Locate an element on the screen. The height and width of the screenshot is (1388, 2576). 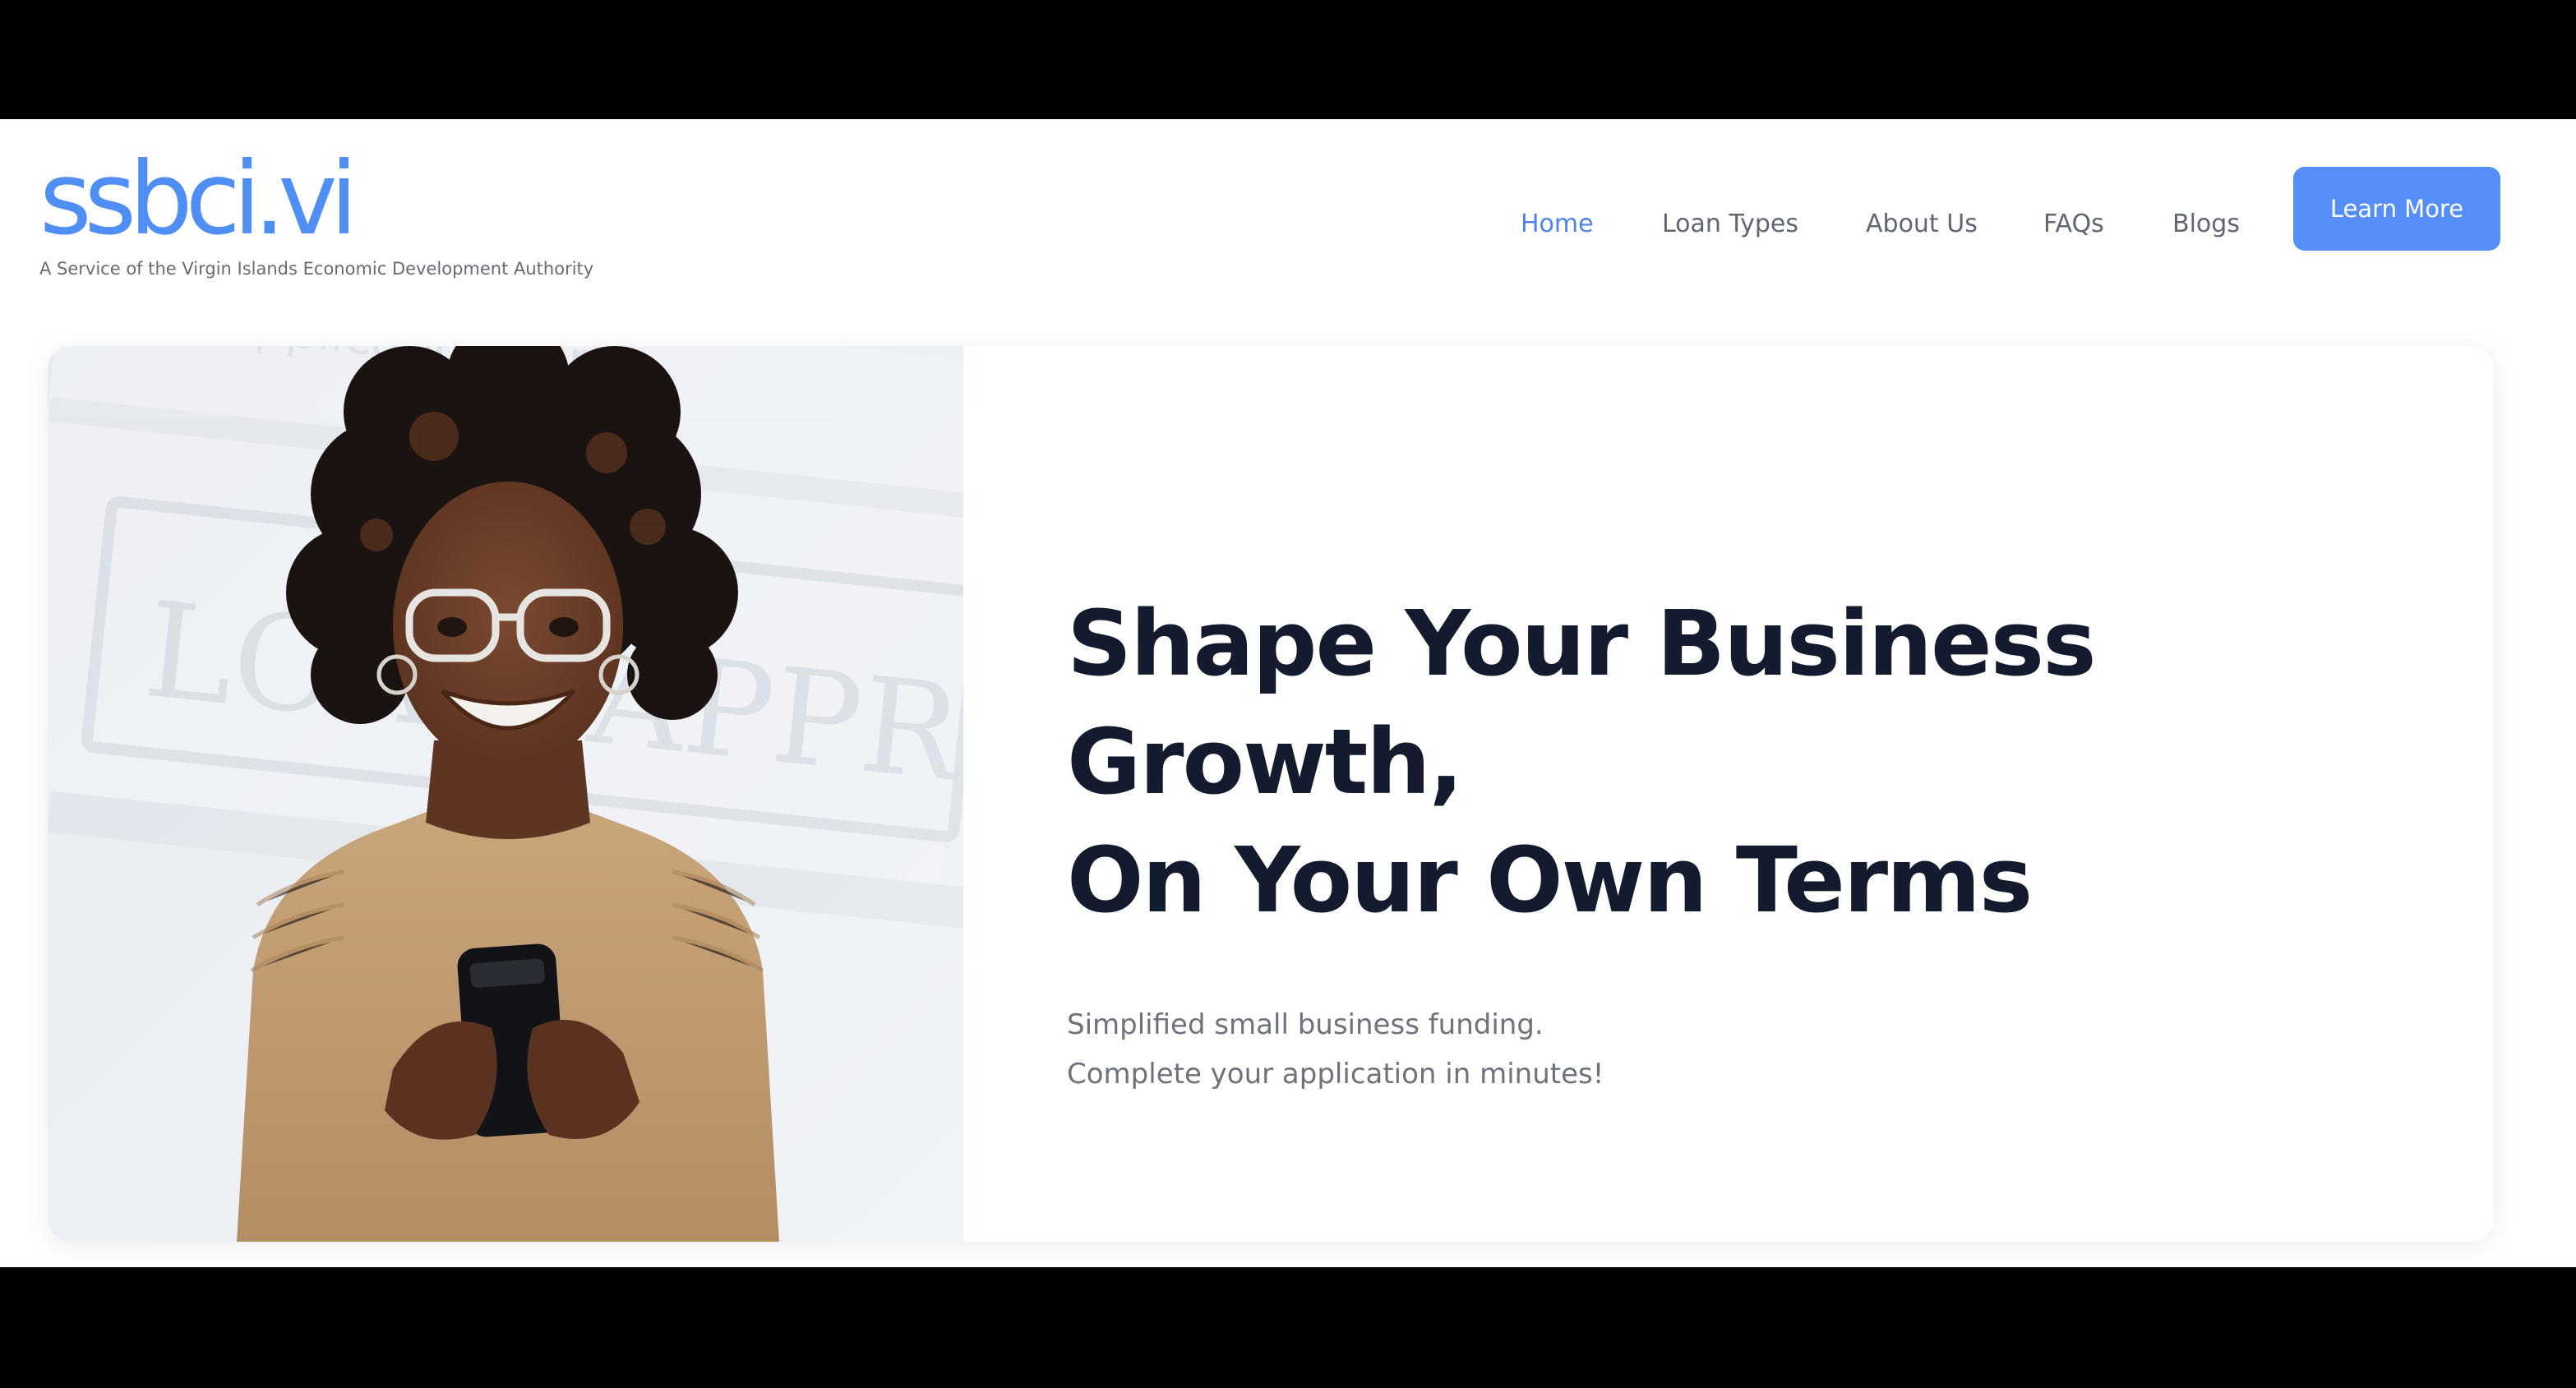
nav-link-about-us: About Us is located at coordinates (1922, 224).